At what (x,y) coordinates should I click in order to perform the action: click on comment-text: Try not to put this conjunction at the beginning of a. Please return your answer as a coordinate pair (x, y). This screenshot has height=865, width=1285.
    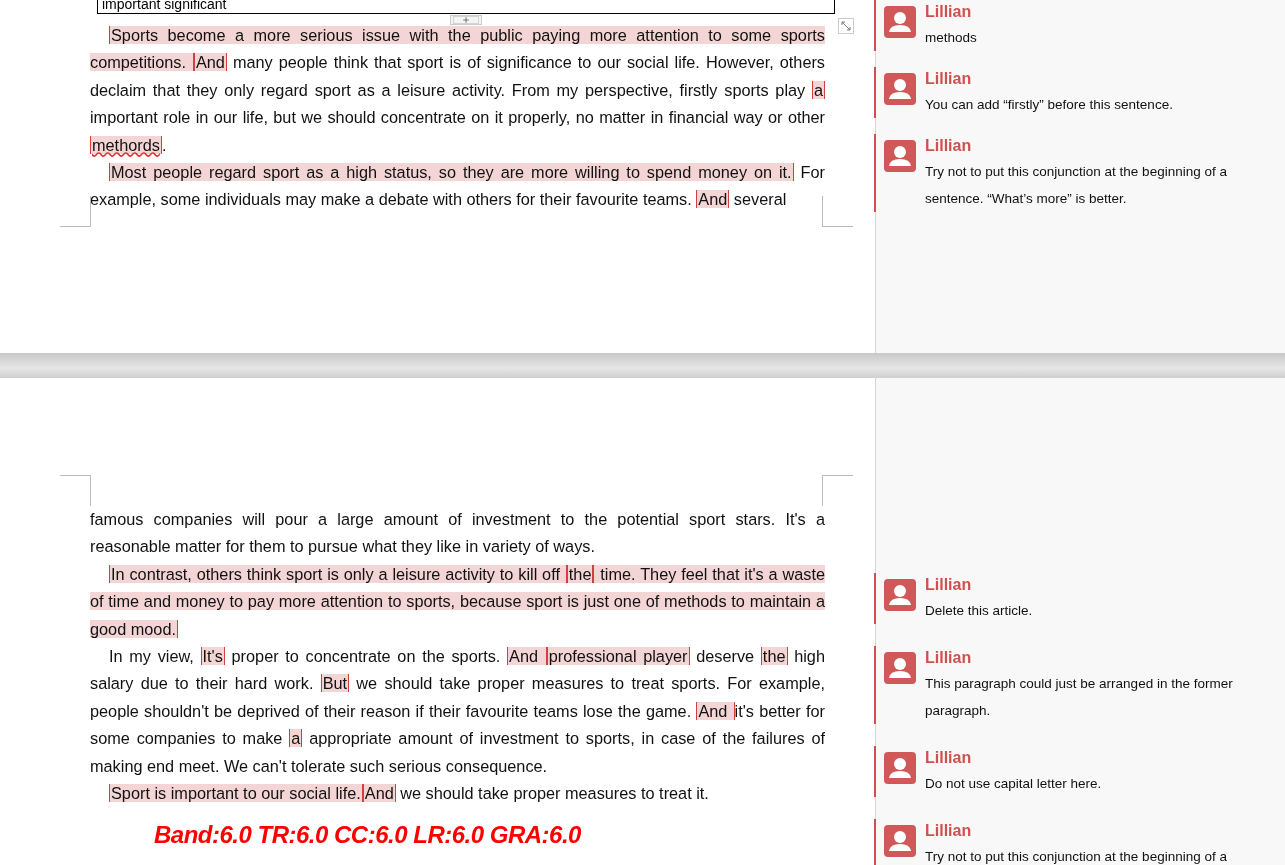
    Looking at the image, I should click on (1076, 856).